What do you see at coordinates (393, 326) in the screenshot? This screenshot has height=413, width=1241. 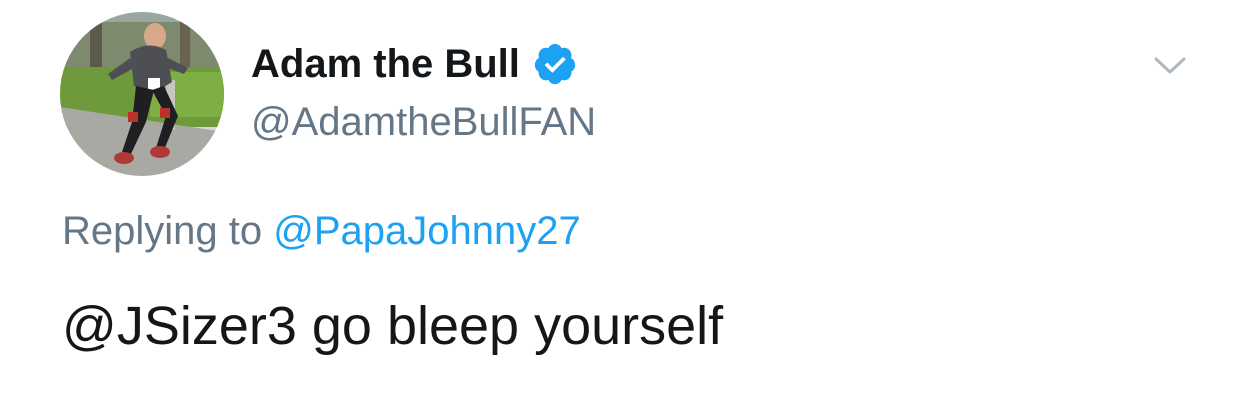 I see `tweet-text: @JSizer3 go bleep yourself` at bounding box center [393, 326].